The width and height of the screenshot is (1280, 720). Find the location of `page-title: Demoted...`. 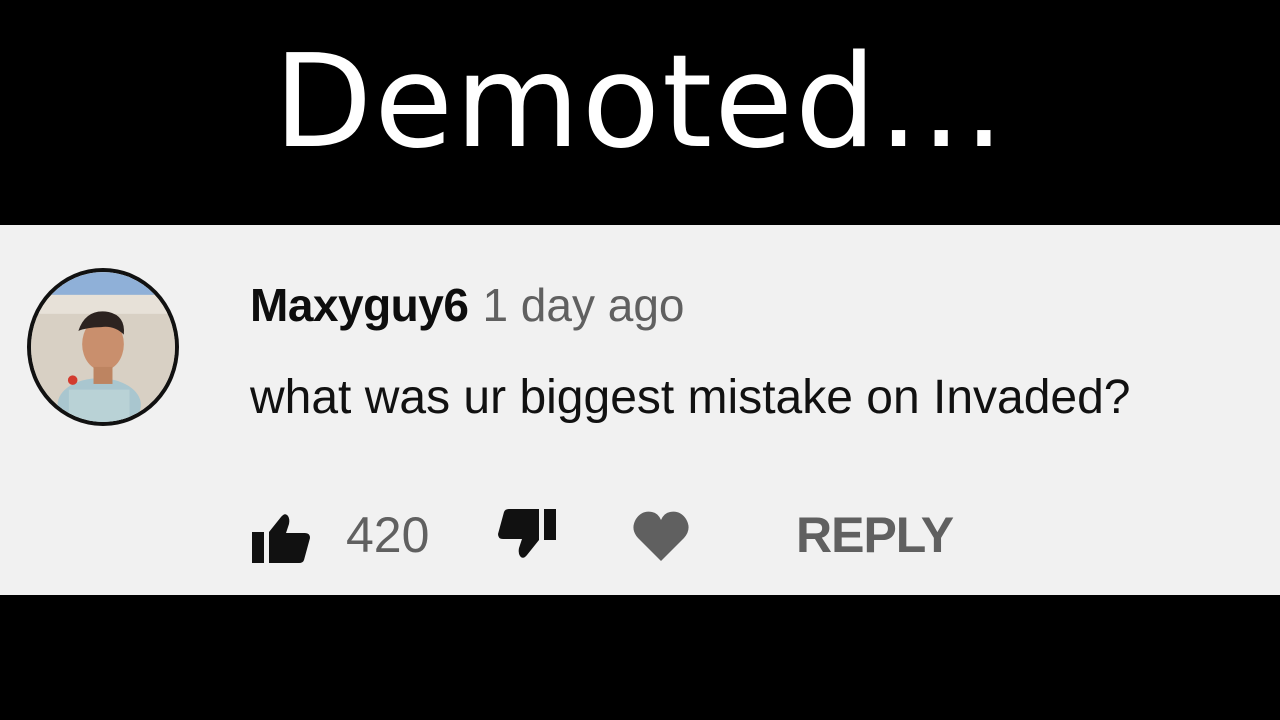

page-title: Demoted... is located at coordinates (640, 102).